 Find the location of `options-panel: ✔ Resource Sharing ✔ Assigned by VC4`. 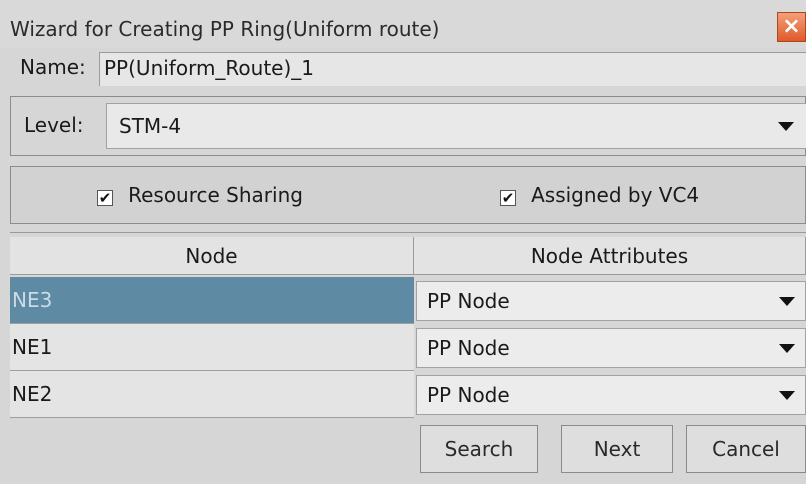

options-panel: ✔ Resource Sharing ✔ Assigned by VC4 is located at coordinates (408, 195).